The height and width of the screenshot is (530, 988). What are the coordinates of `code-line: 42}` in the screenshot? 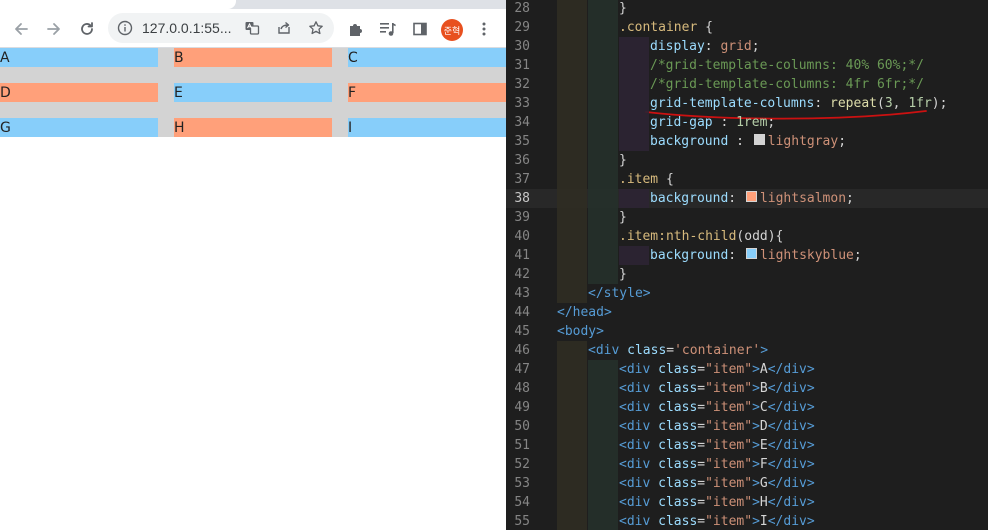 It's located at (747, 274).